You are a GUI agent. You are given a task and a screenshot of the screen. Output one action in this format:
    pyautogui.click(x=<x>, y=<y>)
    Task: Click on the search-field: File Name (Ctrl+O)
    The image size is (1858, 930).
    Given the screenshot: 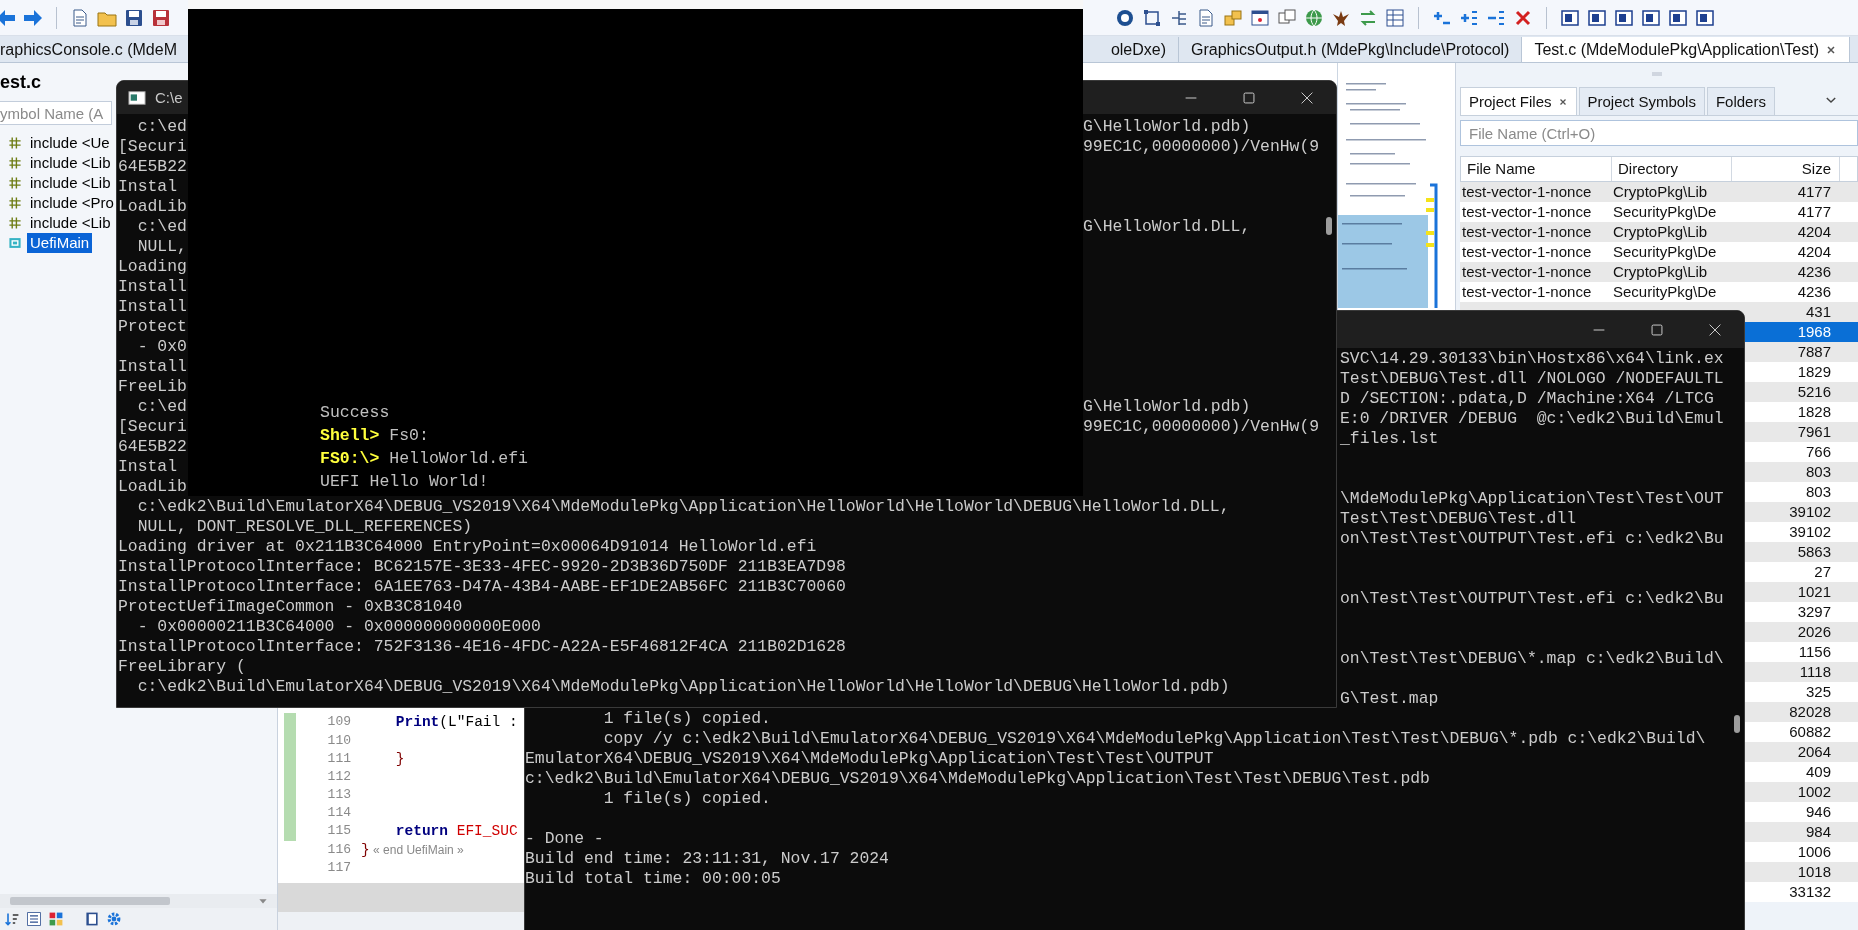 What is the action you would take?
    pyautogui.click(x=1659, y=133)
    